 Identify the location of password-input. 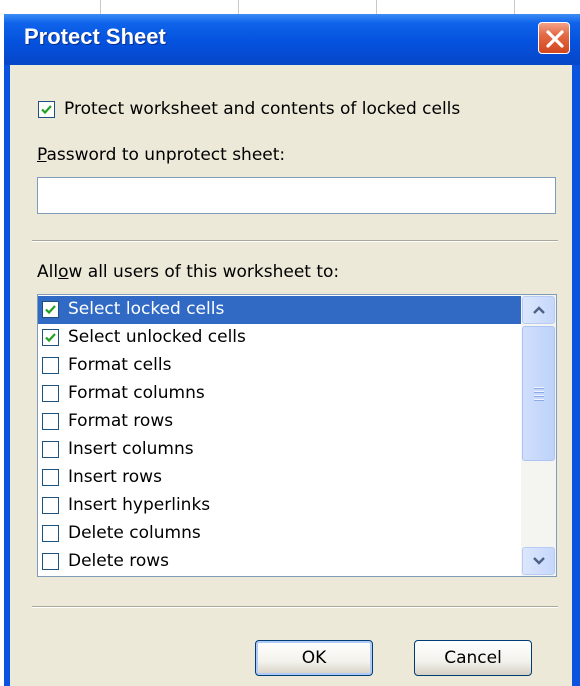
(296, 195).